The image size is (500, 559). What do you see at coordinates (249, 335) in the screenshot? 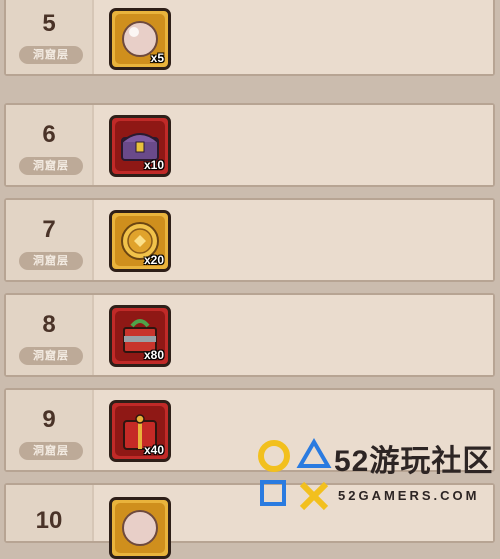
I see `reward-row: 8 洞窟层 x80` at bounding box center [249, 335].